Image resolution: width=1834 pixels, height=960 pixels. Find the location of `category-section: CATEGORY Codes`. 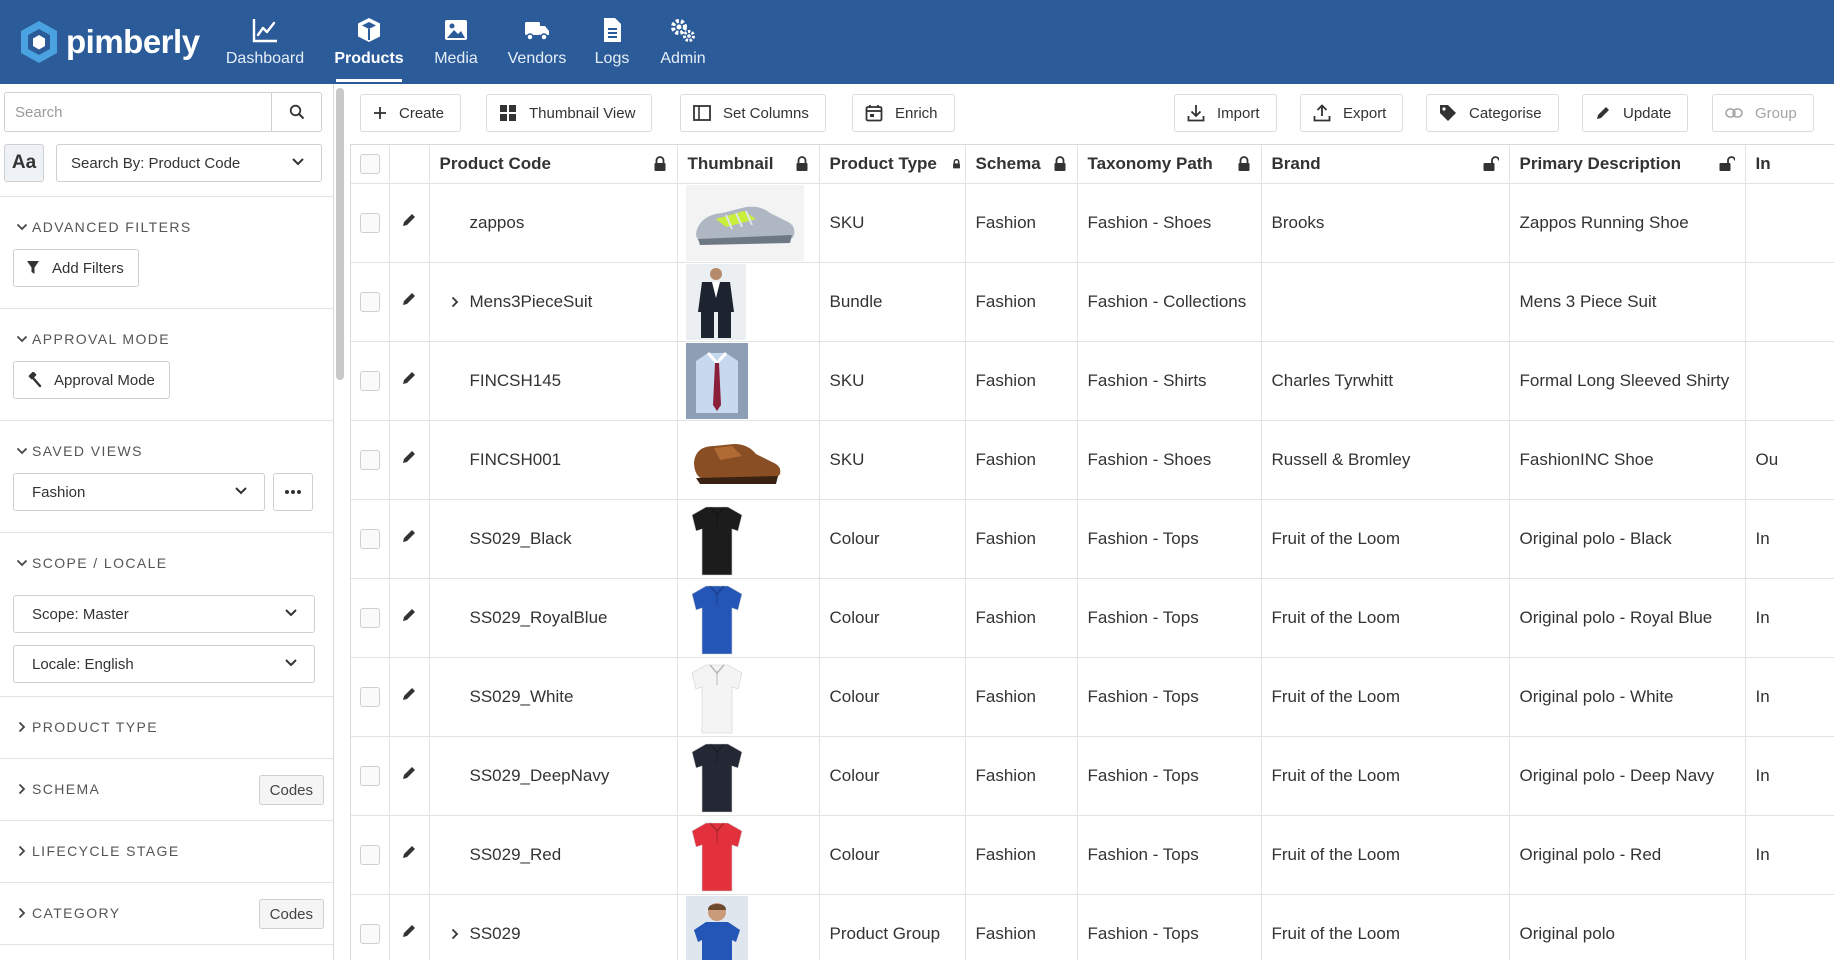

category-section: CATEGORY Codes is located at coordinates (166, 913).